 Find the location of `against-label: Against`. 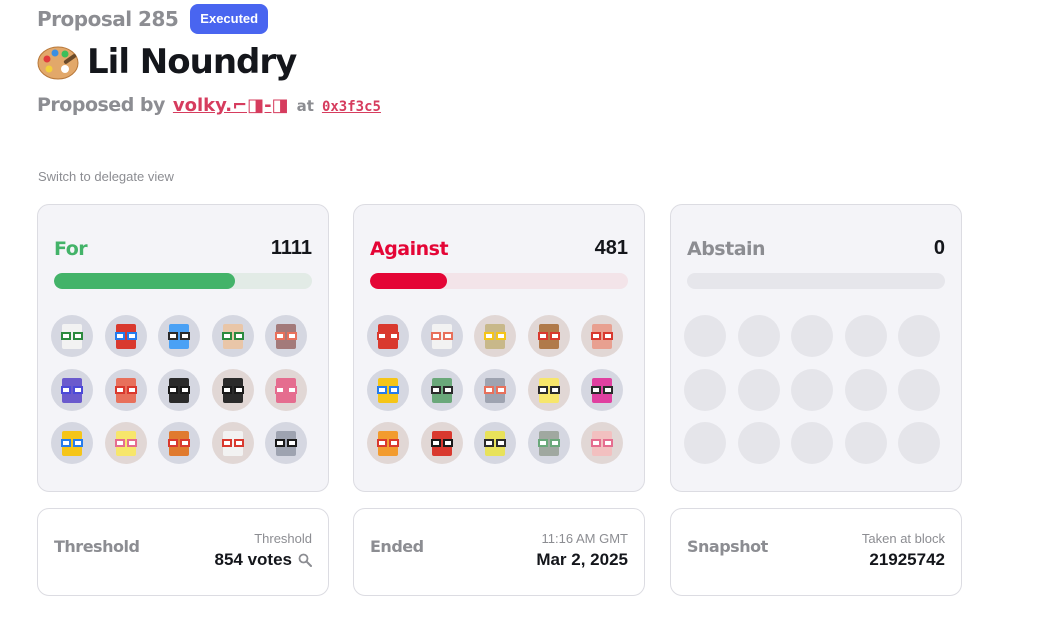

against-label: Against is located at coordinates (409, 248).